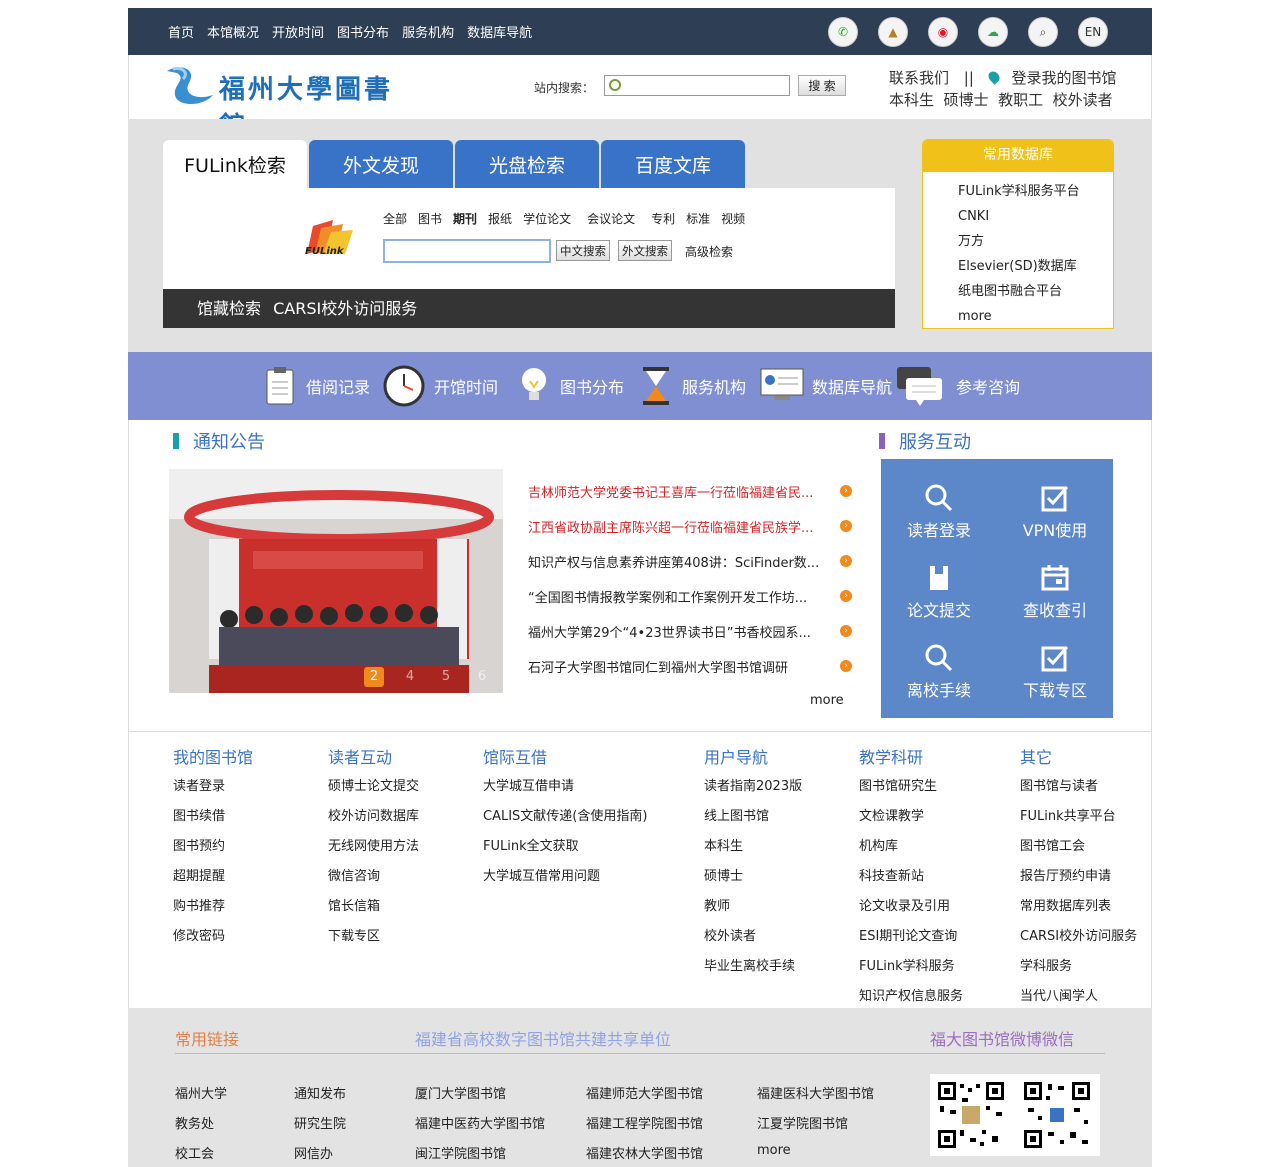  I want to click on audience-links: 本科生 硕博士 教职工 校外读者, so click(1002, 100).